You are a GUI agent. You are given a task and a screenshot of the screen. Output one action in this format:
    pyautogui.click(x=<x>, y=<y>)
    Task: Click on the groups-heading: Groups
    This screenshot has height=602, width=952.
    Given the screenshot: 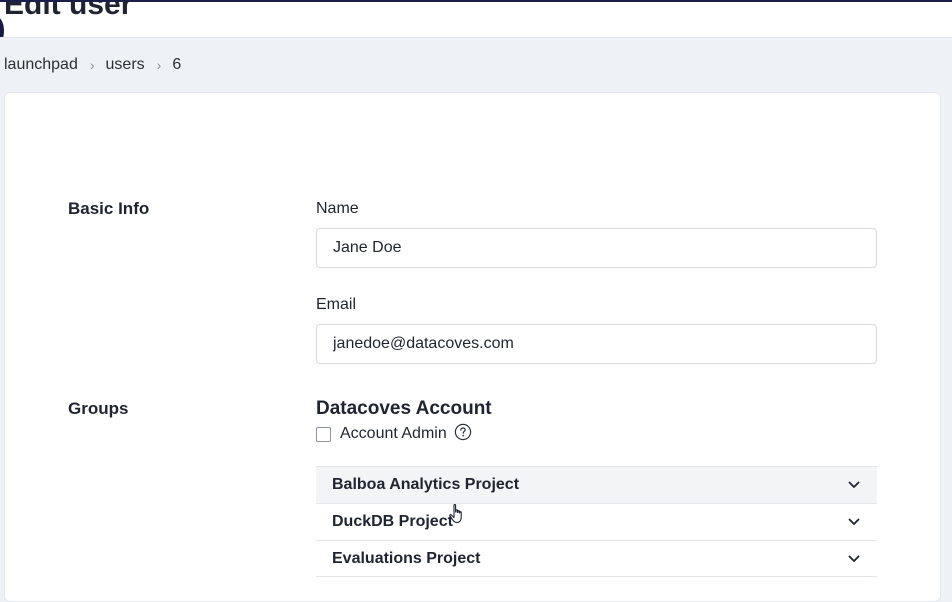 What is the action you would take?
    pyautogui.click(x=98, y=408)
    